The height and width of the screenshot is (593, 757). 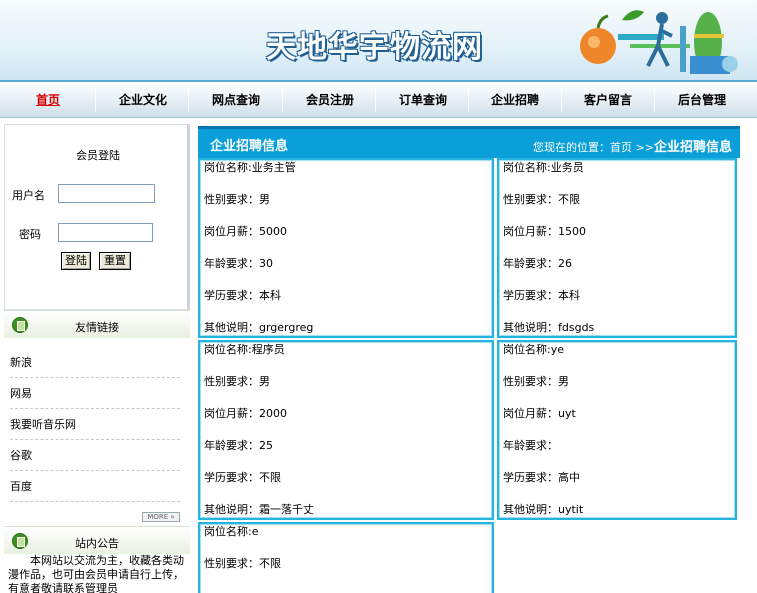 What do you see at coordinates (608, 100) in the screenshot?
I see `nav-customer-message: 客户留言` at bounding box center [608, 100].